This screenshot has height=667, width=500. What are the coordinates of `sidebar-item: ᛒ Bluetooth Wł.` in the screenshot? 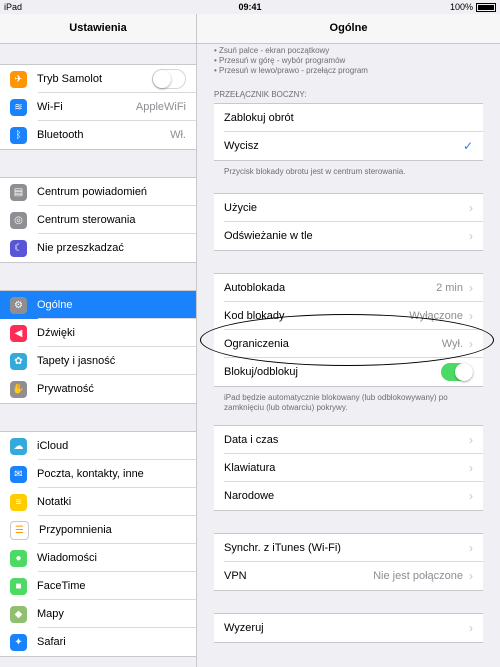 It's located at (98, 135).